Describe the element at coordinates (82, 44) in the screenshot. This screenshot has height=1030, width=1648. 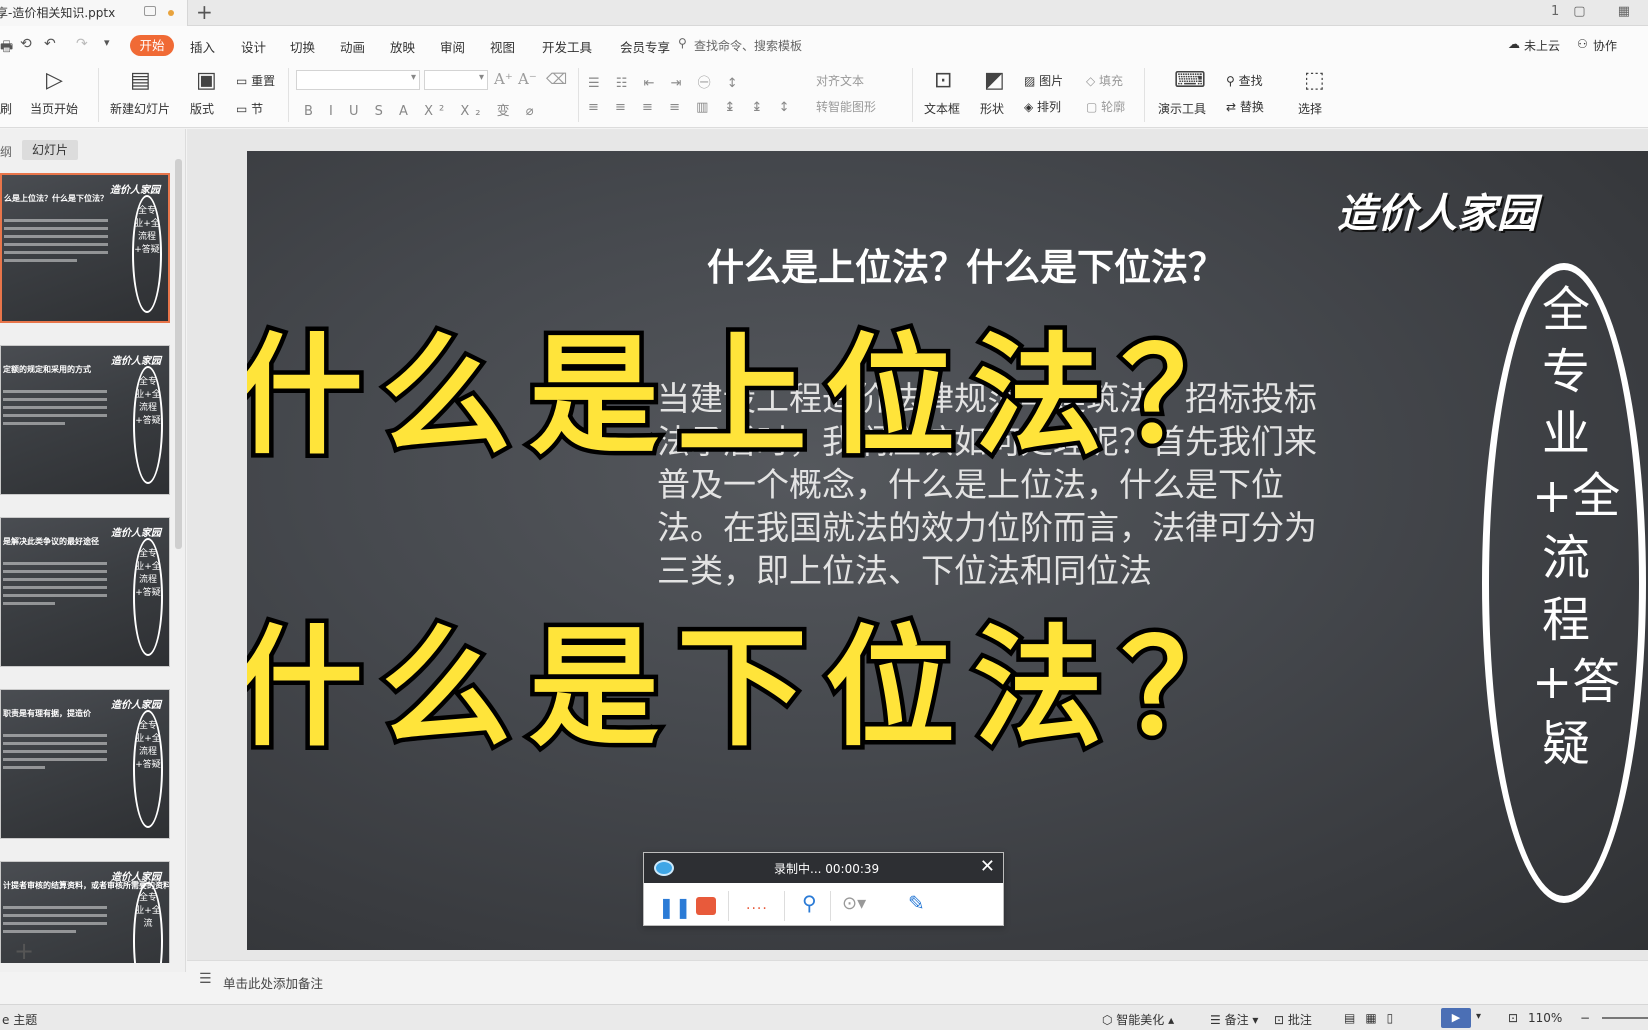
I see `redo-icon: ↷` at that location.